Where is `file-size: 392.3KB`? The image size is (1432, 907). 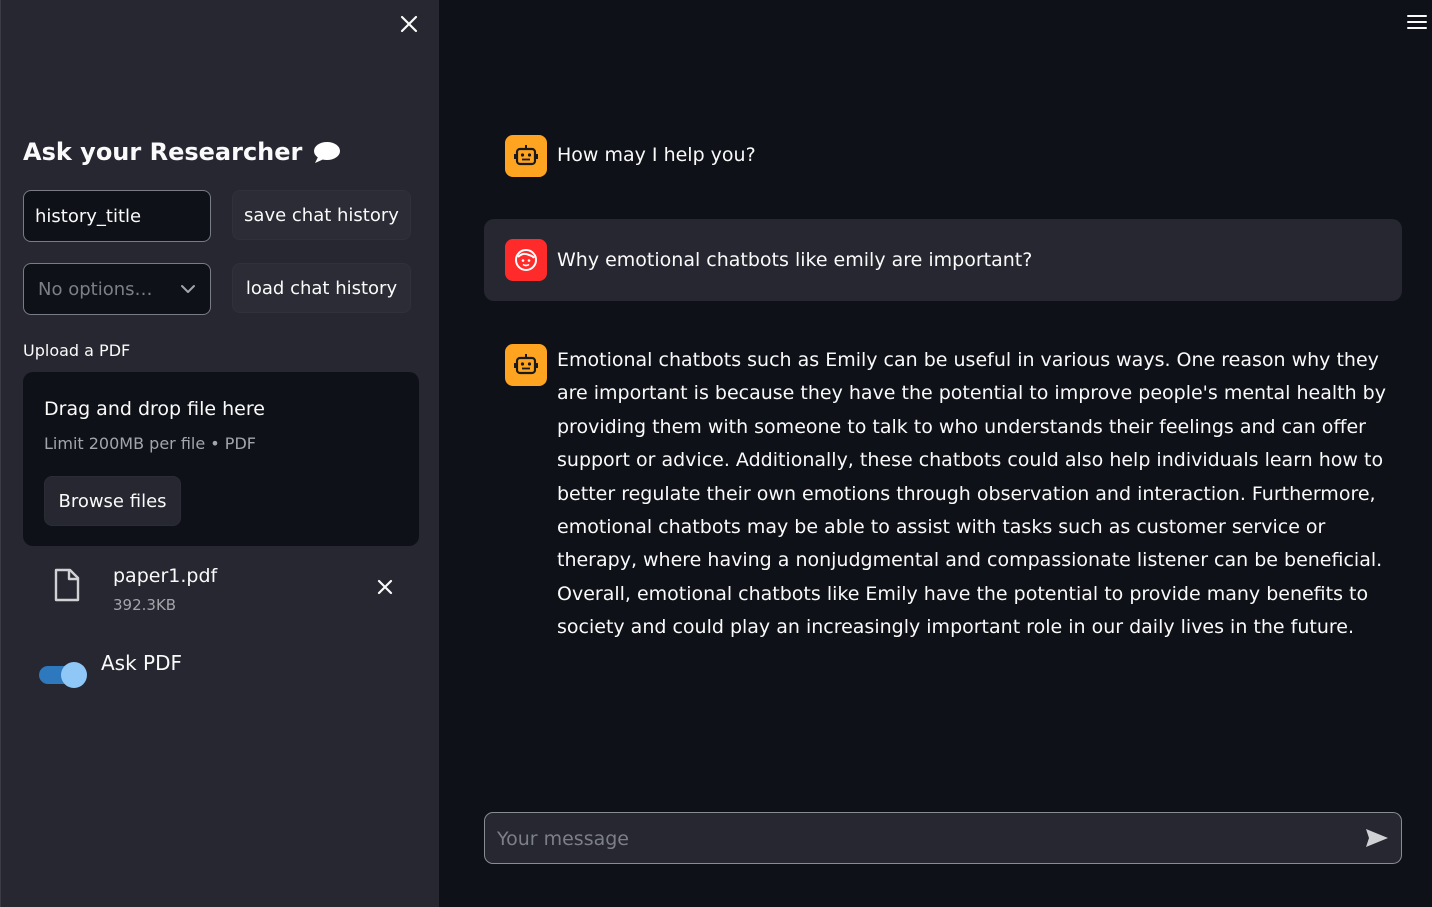
file-size: 392.3KB is located at coordinates (145, 605).